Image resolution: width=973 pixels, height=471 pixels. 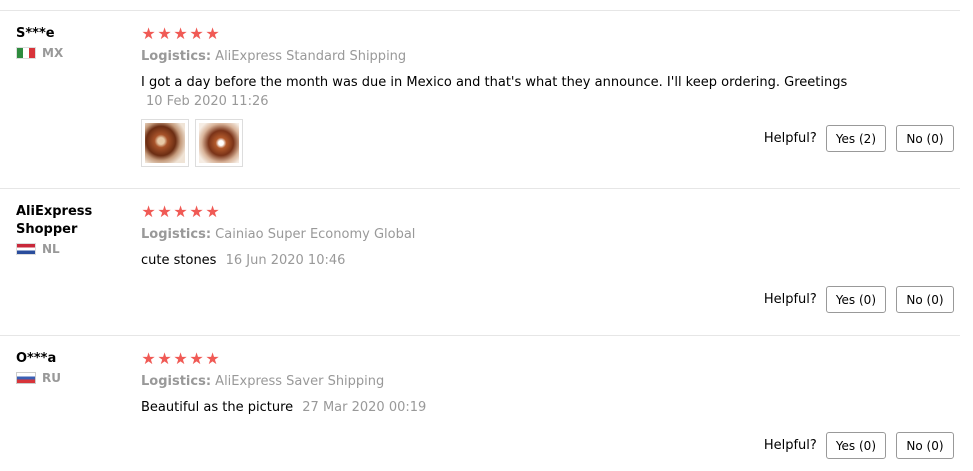 I want to click on mexico-flag-icon, so click(x=26, y=53).